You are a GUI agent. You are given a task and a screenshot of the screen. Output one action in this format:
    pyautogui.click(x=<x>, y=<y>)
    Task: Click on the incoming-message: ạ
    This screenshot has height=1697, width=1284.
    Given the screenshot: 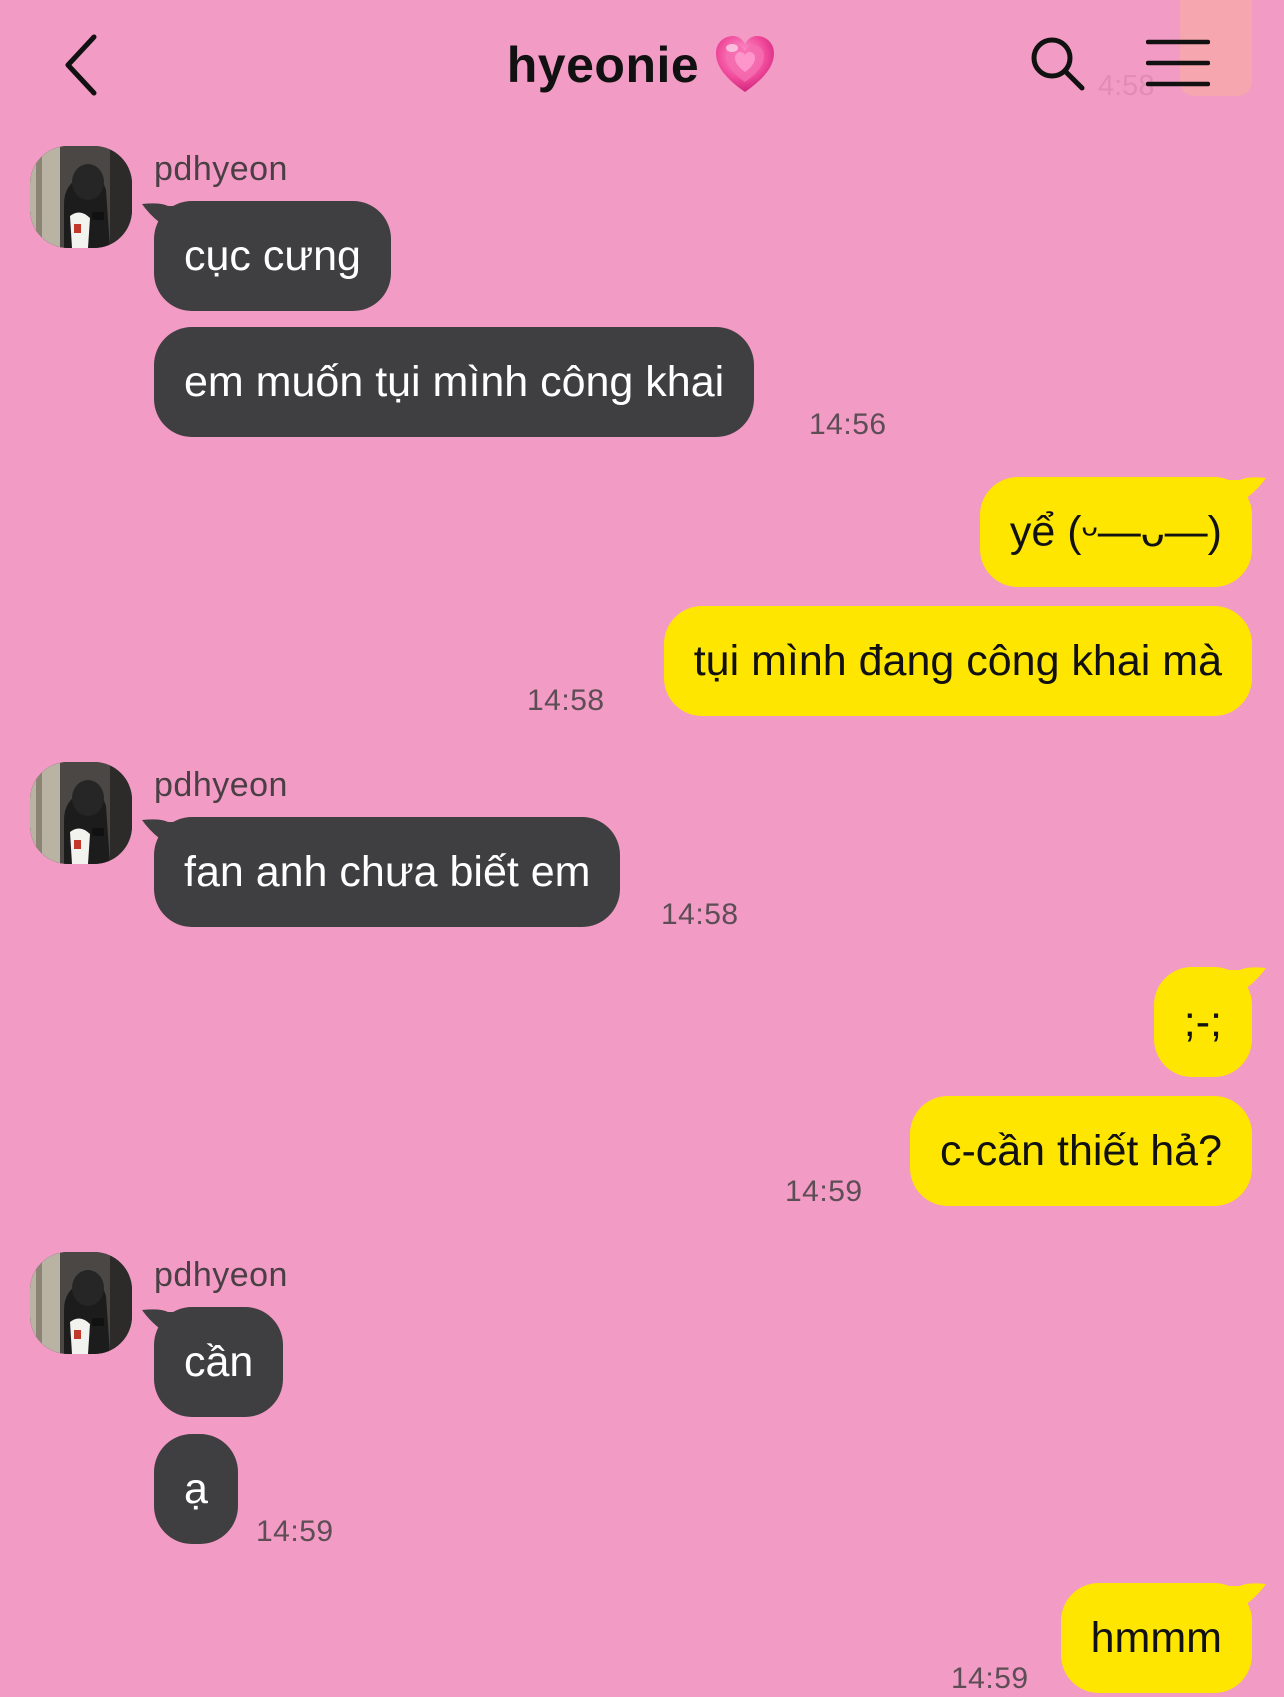 What is the action you would take?
    pyautogui.click(x=196, y=1489)
    